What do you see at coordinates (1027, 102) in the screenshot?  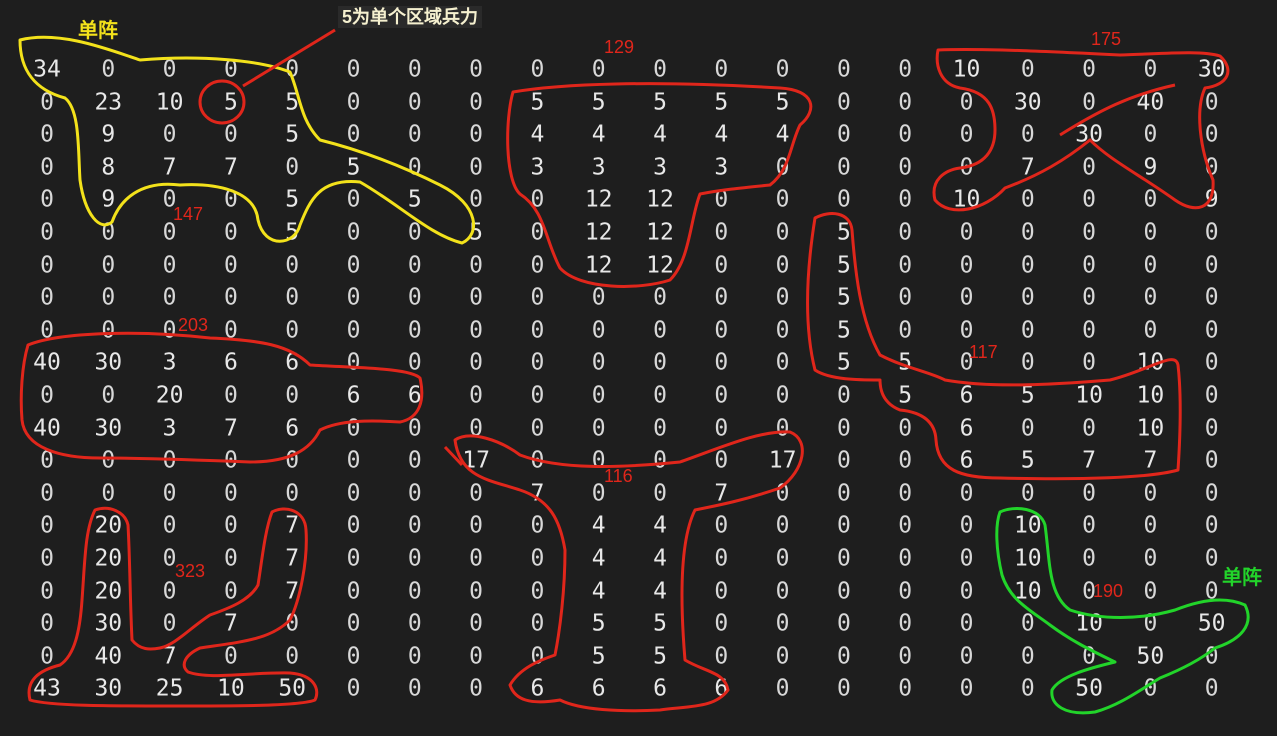 I see `grid-cell: 30` at bounding box center [1027, 102].